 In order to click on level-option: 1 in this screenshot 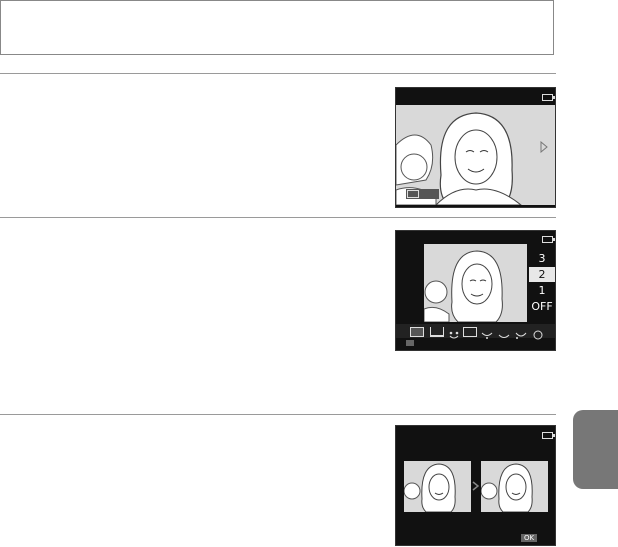, I will do `click(542, 290)`.